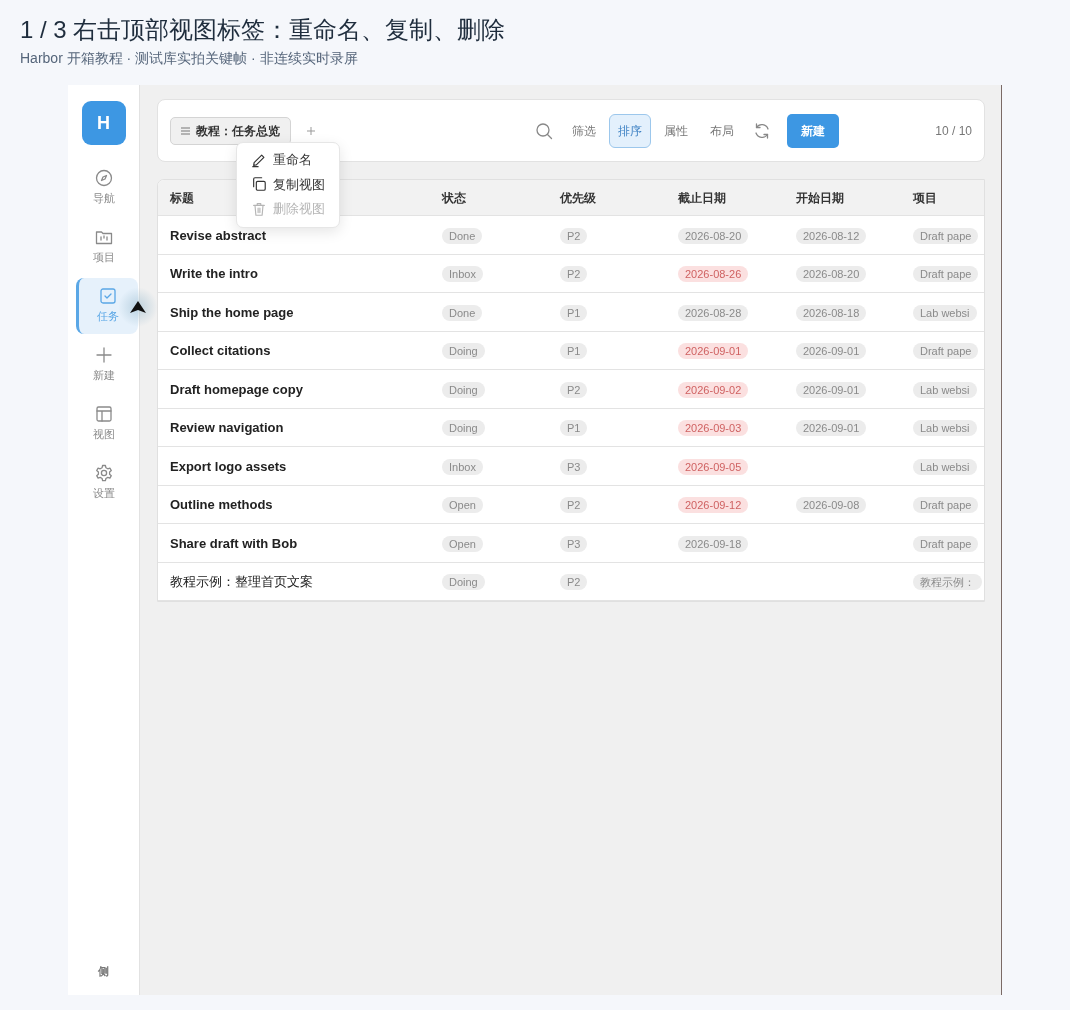  What do you see at coordinates (218, 235) in the screenshot?
I see `task-title: Revise abstract` at bounding box center [218, 235].